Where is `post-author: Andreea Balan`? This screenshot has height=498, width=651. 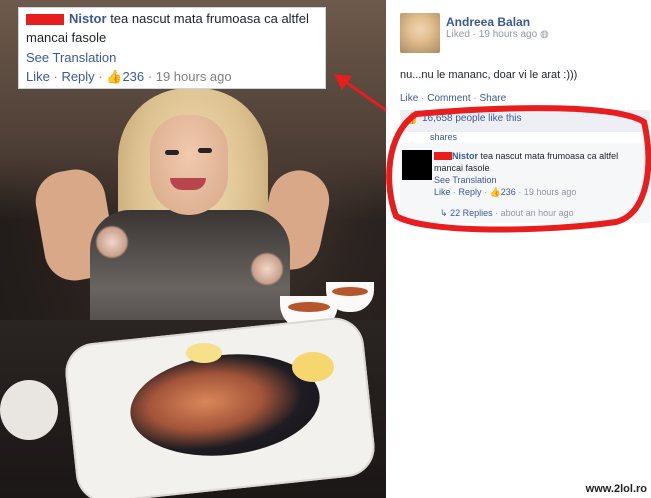 post-author: Andreea Balan is located at coordinates (488, 22).